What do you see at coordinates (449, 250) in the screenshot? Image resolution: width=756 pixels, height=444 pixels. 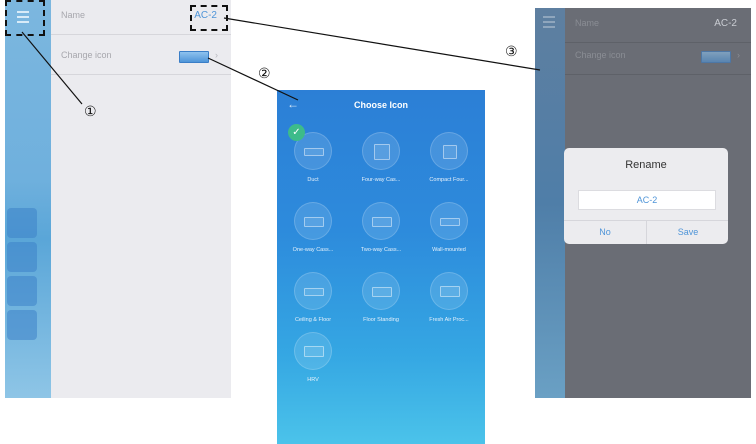 I see `icon-option-label: Wall-mounted` at bounding box center [449, 250].